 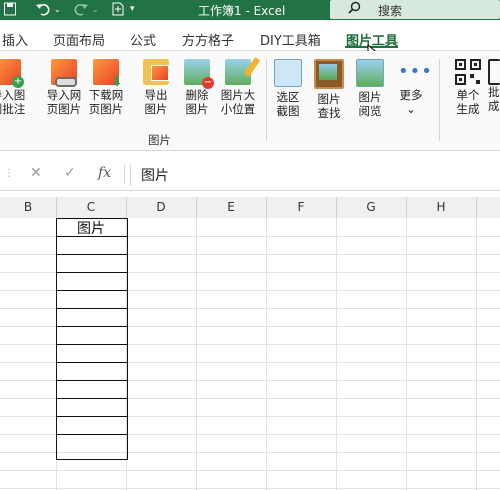 I want to click on import-to-comment-button: + 导入图 到批注, so click(x=15, y=87).